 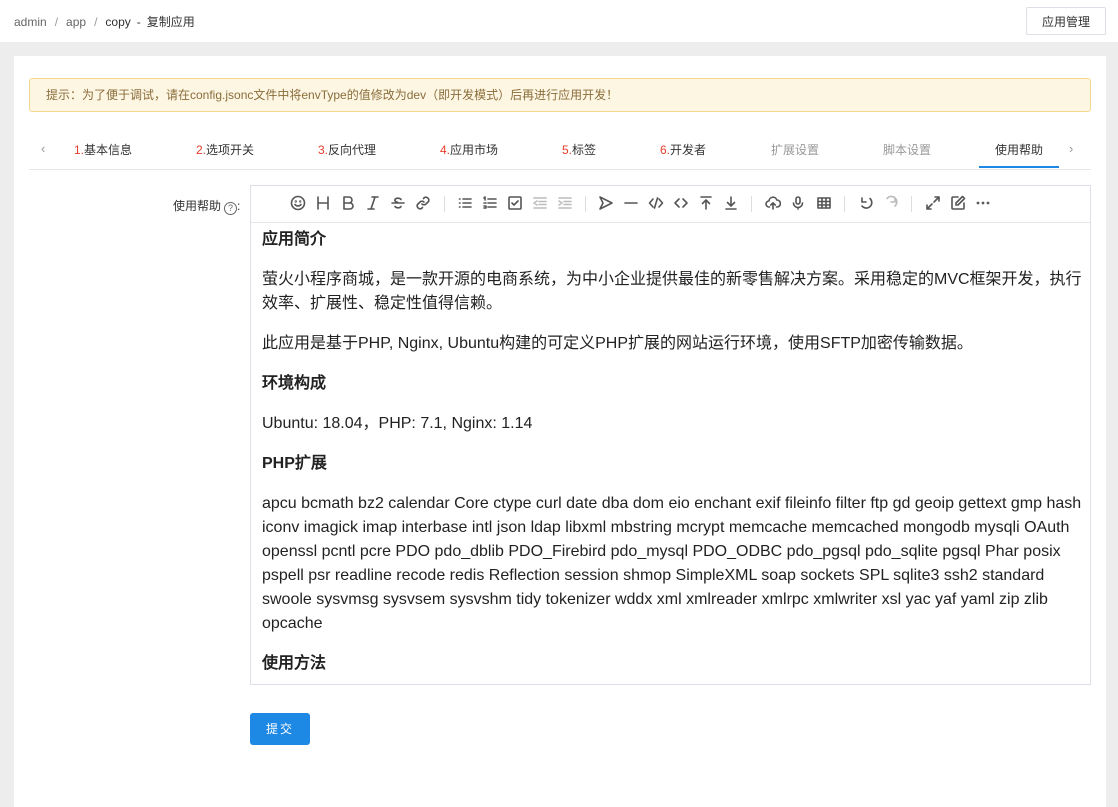 What do you see at coordinates (231, 208) in the screenshot?
I see `help-icon: ?` at bounding box center [231, 208].